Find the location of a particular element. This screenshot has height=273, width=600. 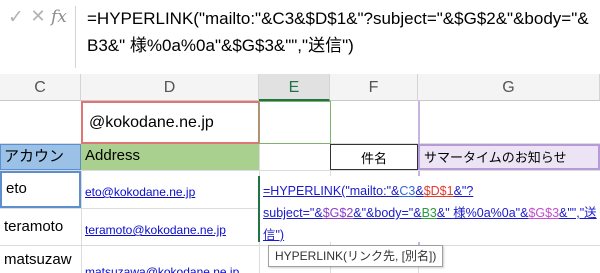

formula-ref-c3: C3 is located at coordinates (407, 191).